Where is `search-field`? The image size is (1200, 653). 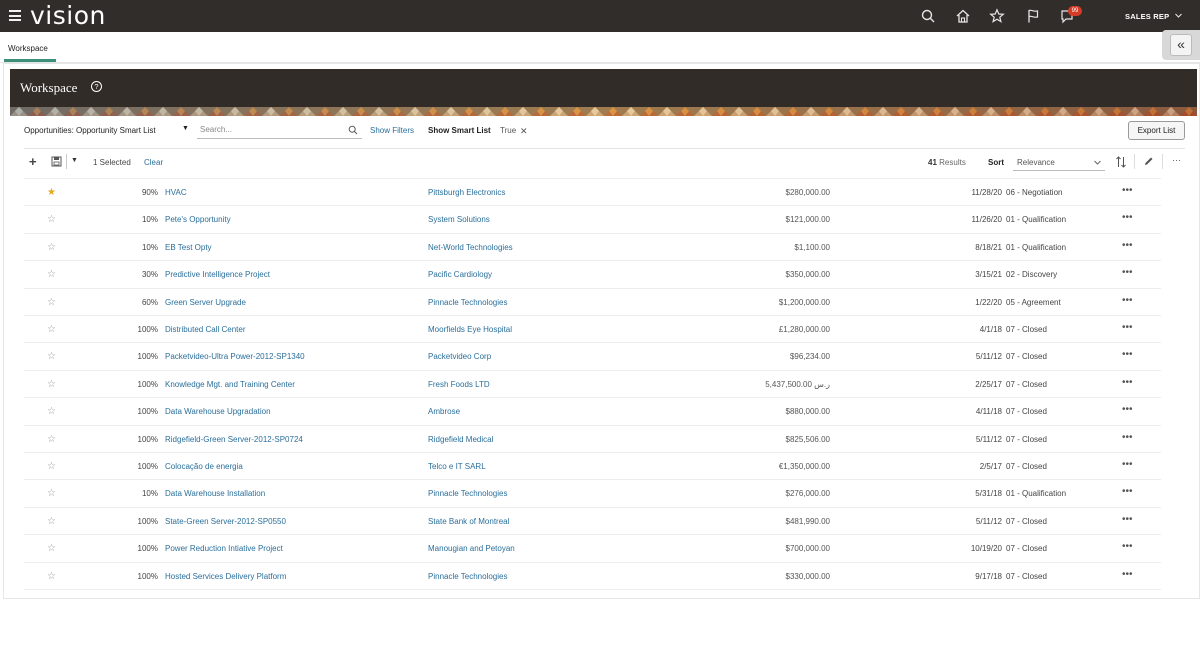
search-field is located at coordinates (279, 130).